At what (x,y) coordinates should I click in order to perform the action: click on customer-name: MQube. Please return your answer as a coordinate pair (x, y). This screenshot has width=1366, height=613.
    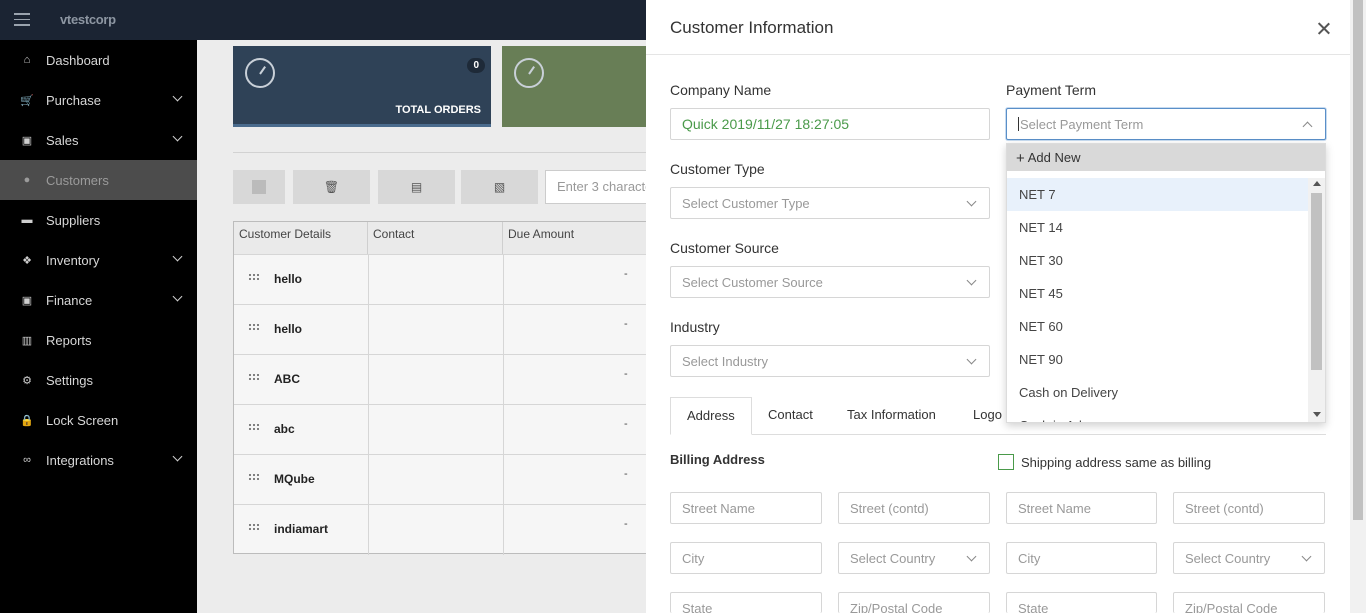
    Looking at the image, I should click on (294, 479).